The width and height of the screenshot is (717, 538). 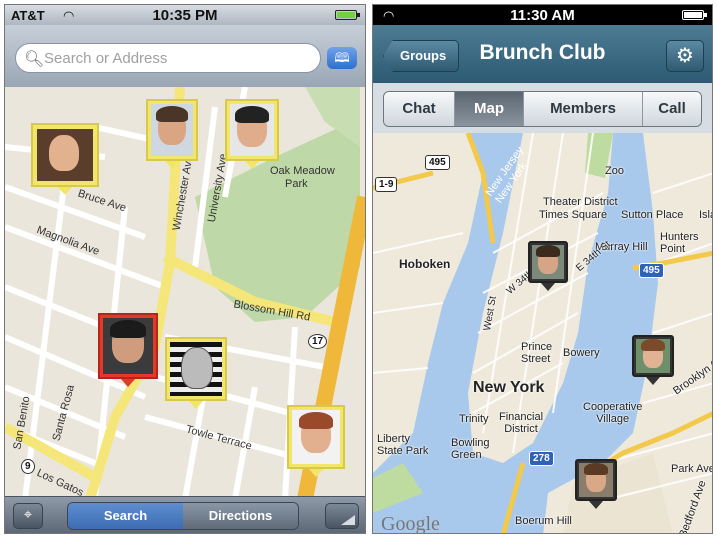 I want to click on search-bar: 🔍︎ Search or Address 🕮︎, so click(x=185, y=56).